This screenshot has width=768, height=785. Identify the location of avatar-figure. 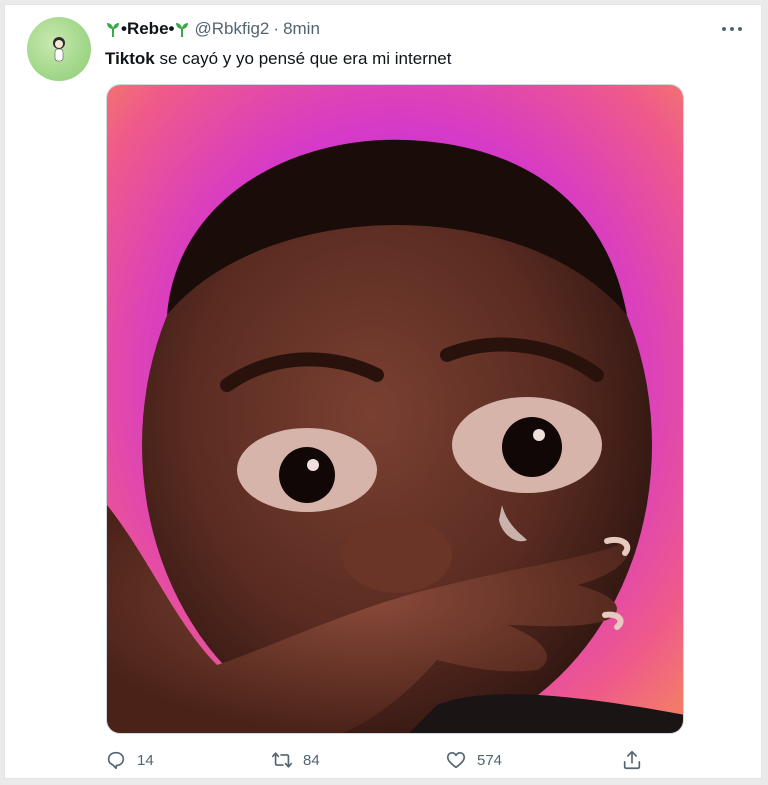
(59, 49).